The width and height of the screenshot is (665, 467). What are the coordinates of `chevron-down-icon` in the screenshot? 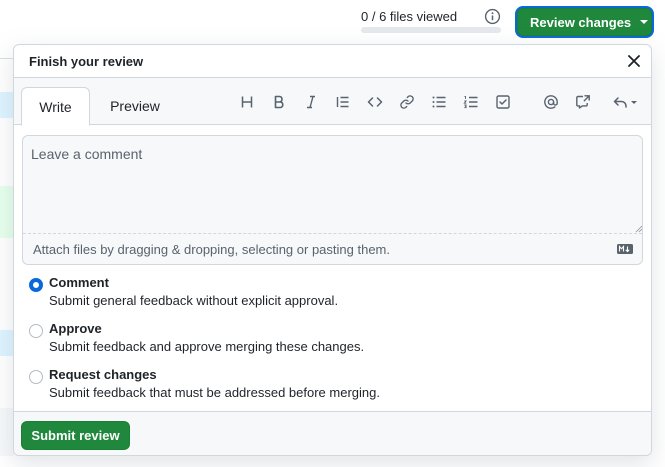 It's located at (644, 22).